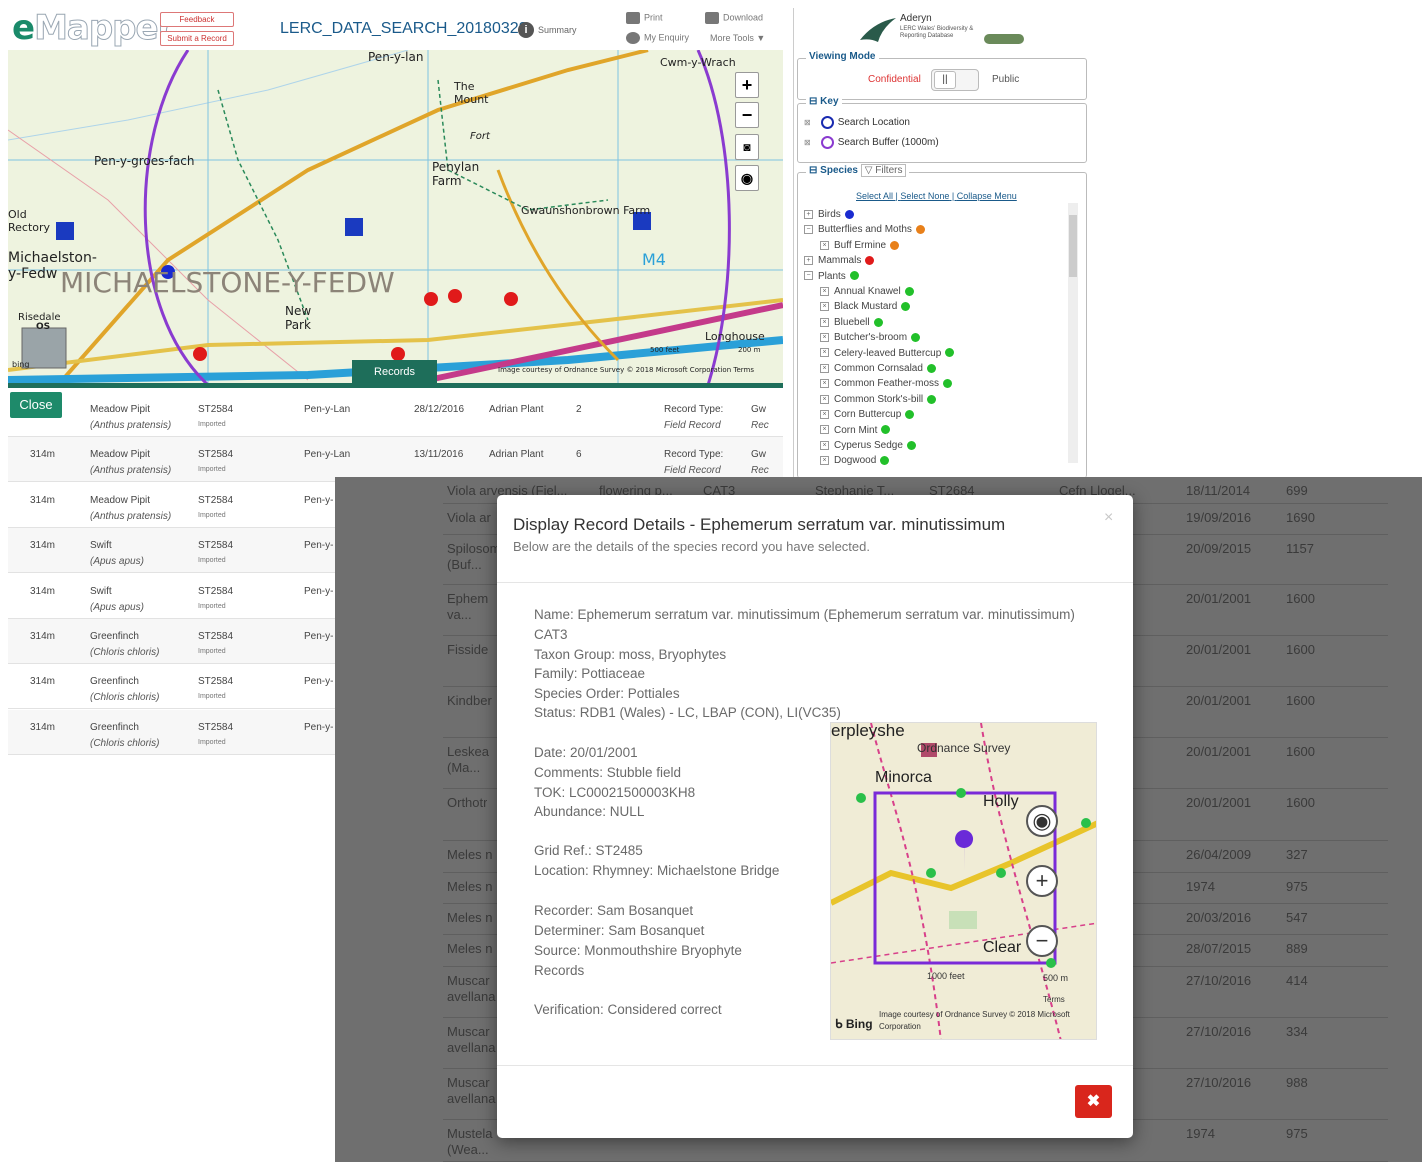  I want to click on table-cell: 975, so click(1297, 886).